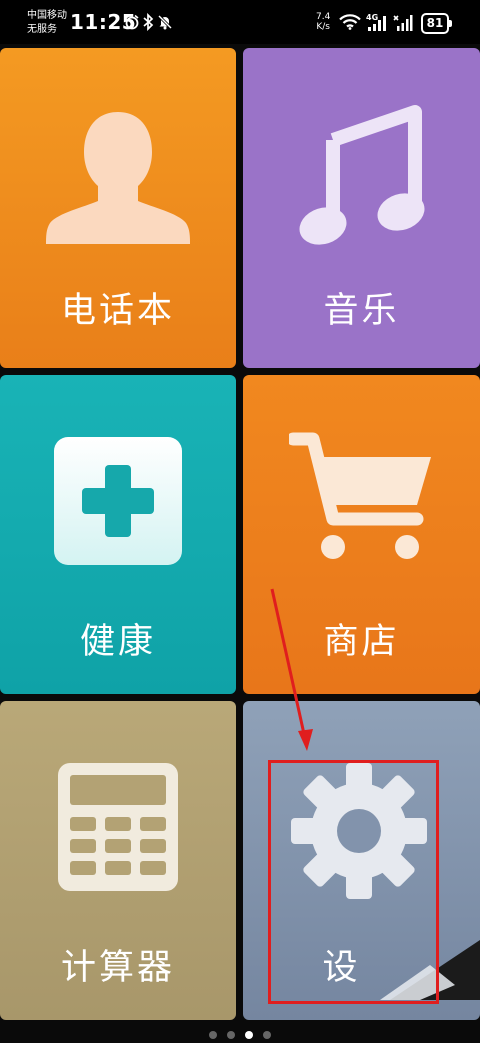 This screenshot has height=1043, width=480. I want to click on carrier-info: 中国移动 无服务, so click(47, 23).